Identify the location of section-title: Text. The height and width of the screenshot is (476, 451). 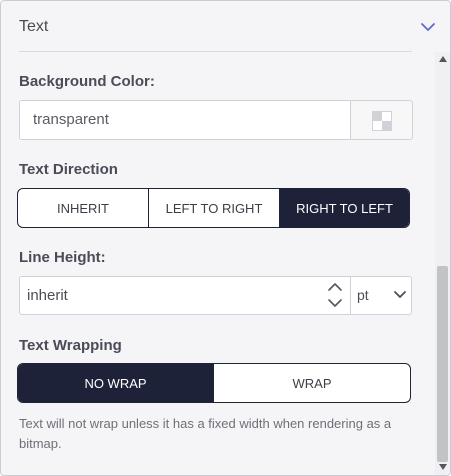
(34, 26).